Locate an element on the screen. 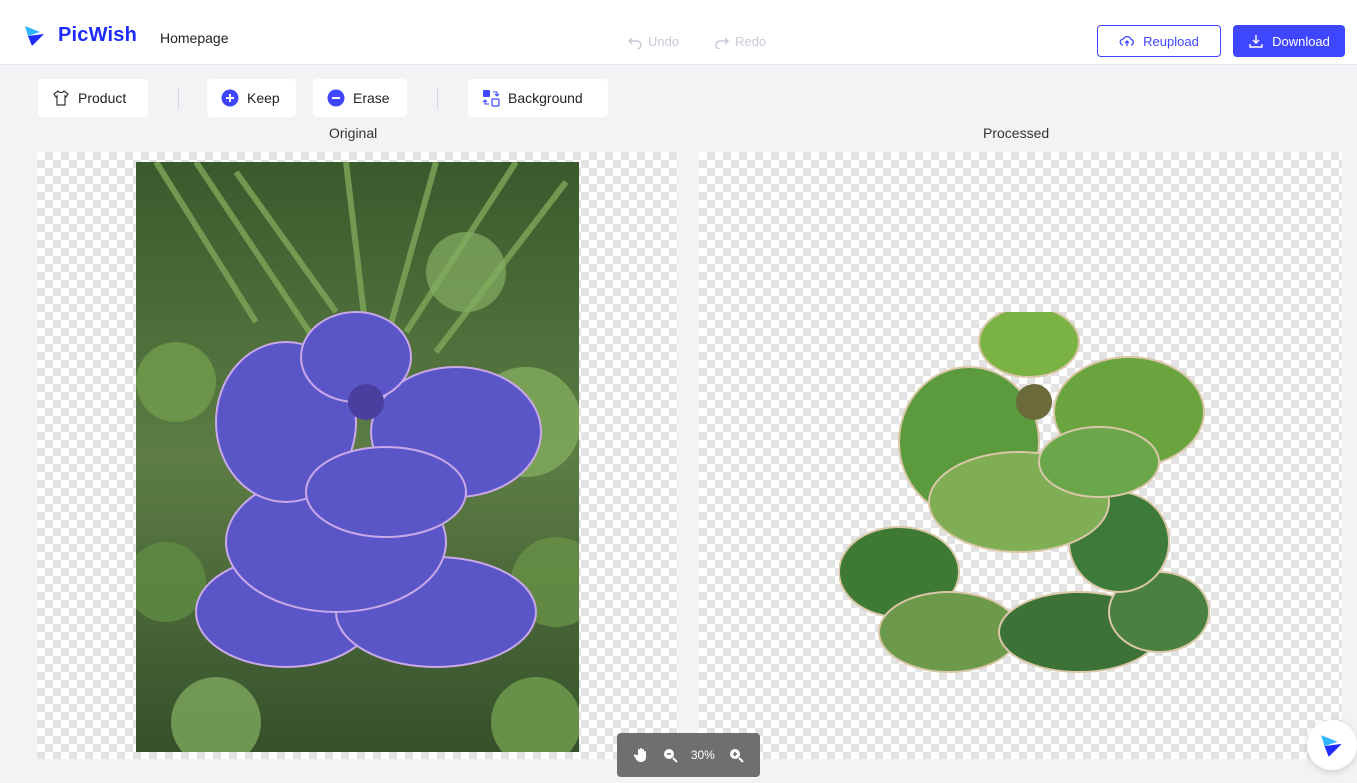 The height and width of the screenshot is (783, 1357). shirt-icon is located at coordinates (61, 98).